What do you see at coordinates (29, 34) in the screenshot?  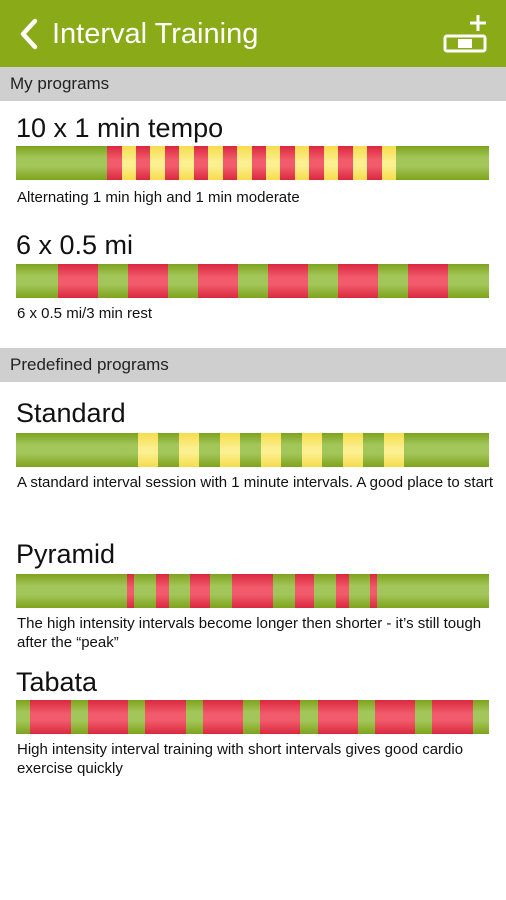 I see `back-arrow-icon` at bounding box center [29, 34].